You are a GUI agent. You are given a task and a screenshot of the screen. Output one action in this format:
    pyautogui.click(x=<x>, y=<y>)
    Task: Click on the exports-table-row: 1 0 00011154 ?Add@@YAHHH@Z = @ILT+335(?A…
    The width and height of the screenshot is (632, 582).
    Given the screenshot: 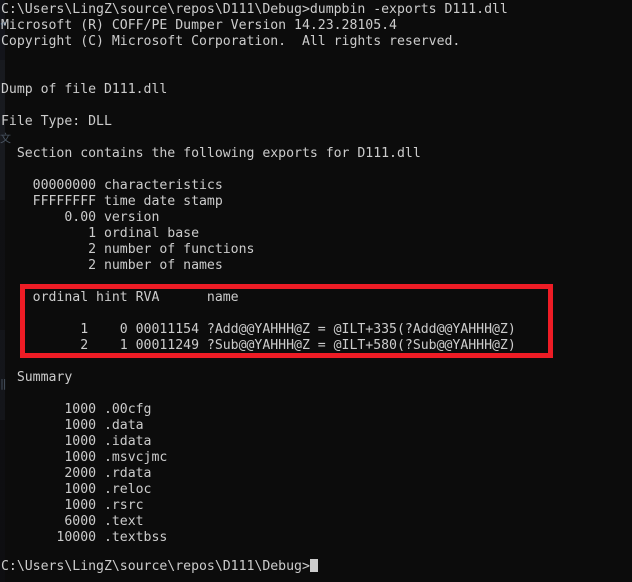 What is the action you would take?
    pyautogui.click(x=258, y=329)
    